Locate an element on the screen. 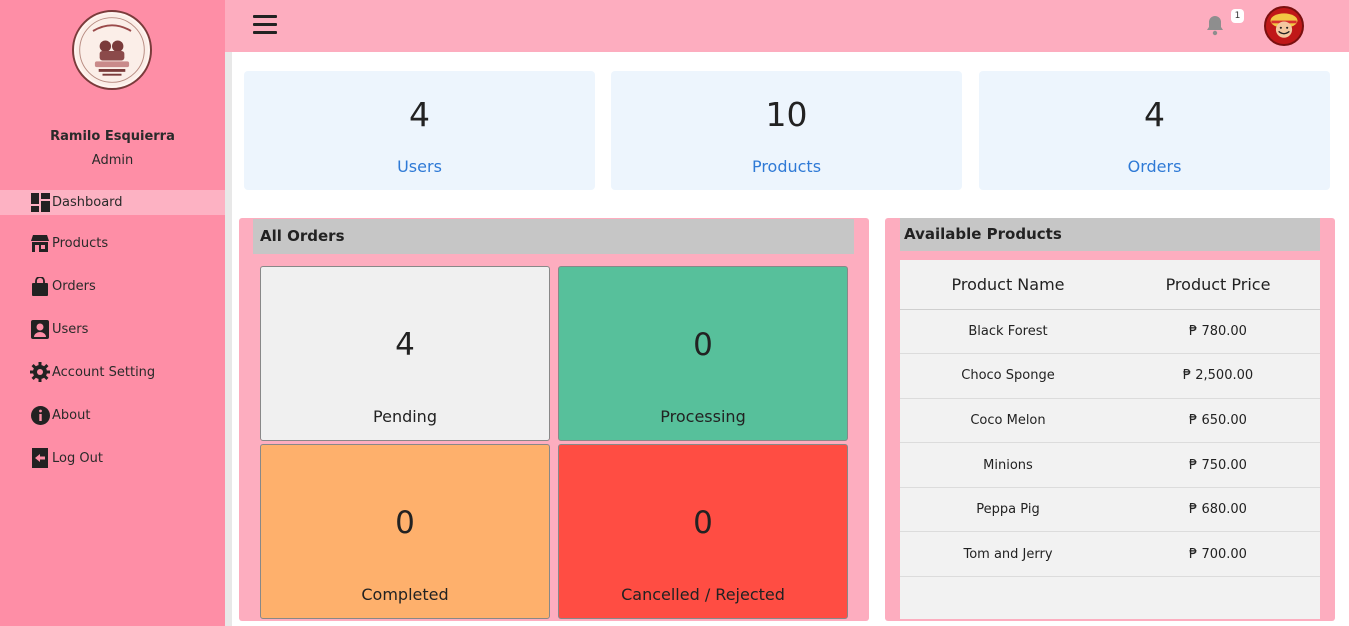 The image size is (1349, 626). product-price-cell: ₱ 700.00 is located at coordinates (1218, 554).